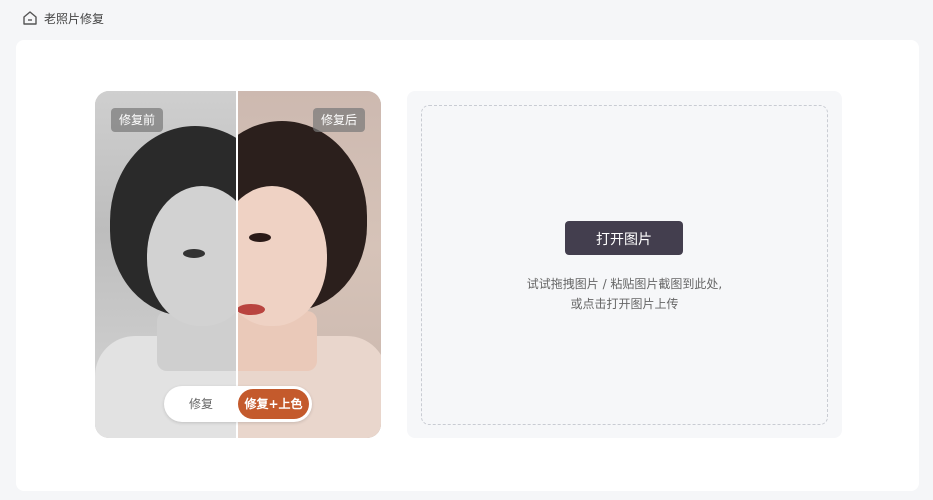 This screenshot has height=500, width=933. I want to click on after-label: 修复后, so click(338, 120).